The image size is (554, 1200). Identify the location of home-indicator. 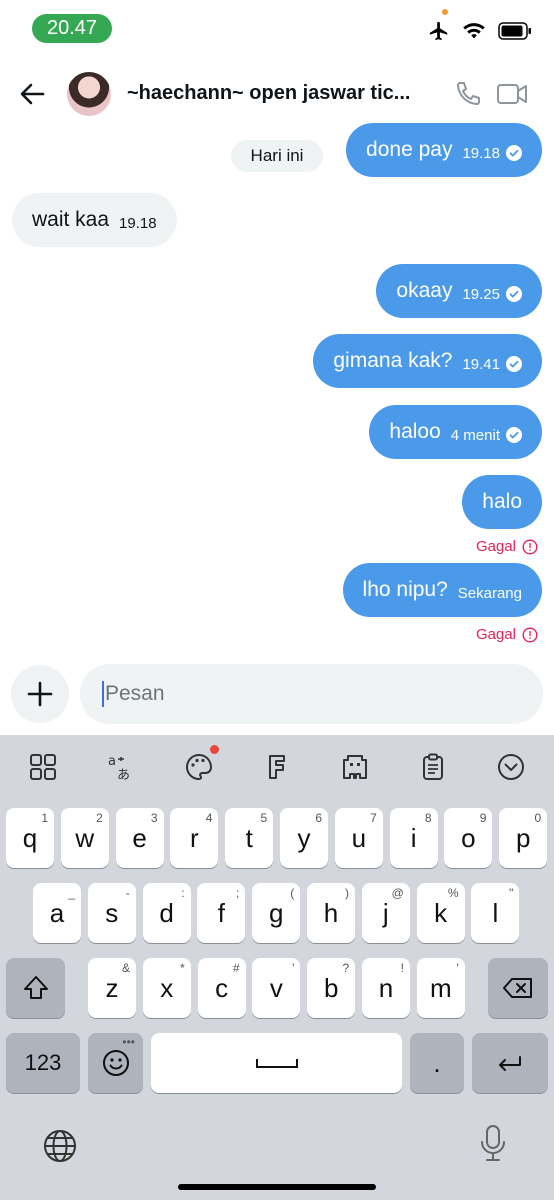
(277, 1187).